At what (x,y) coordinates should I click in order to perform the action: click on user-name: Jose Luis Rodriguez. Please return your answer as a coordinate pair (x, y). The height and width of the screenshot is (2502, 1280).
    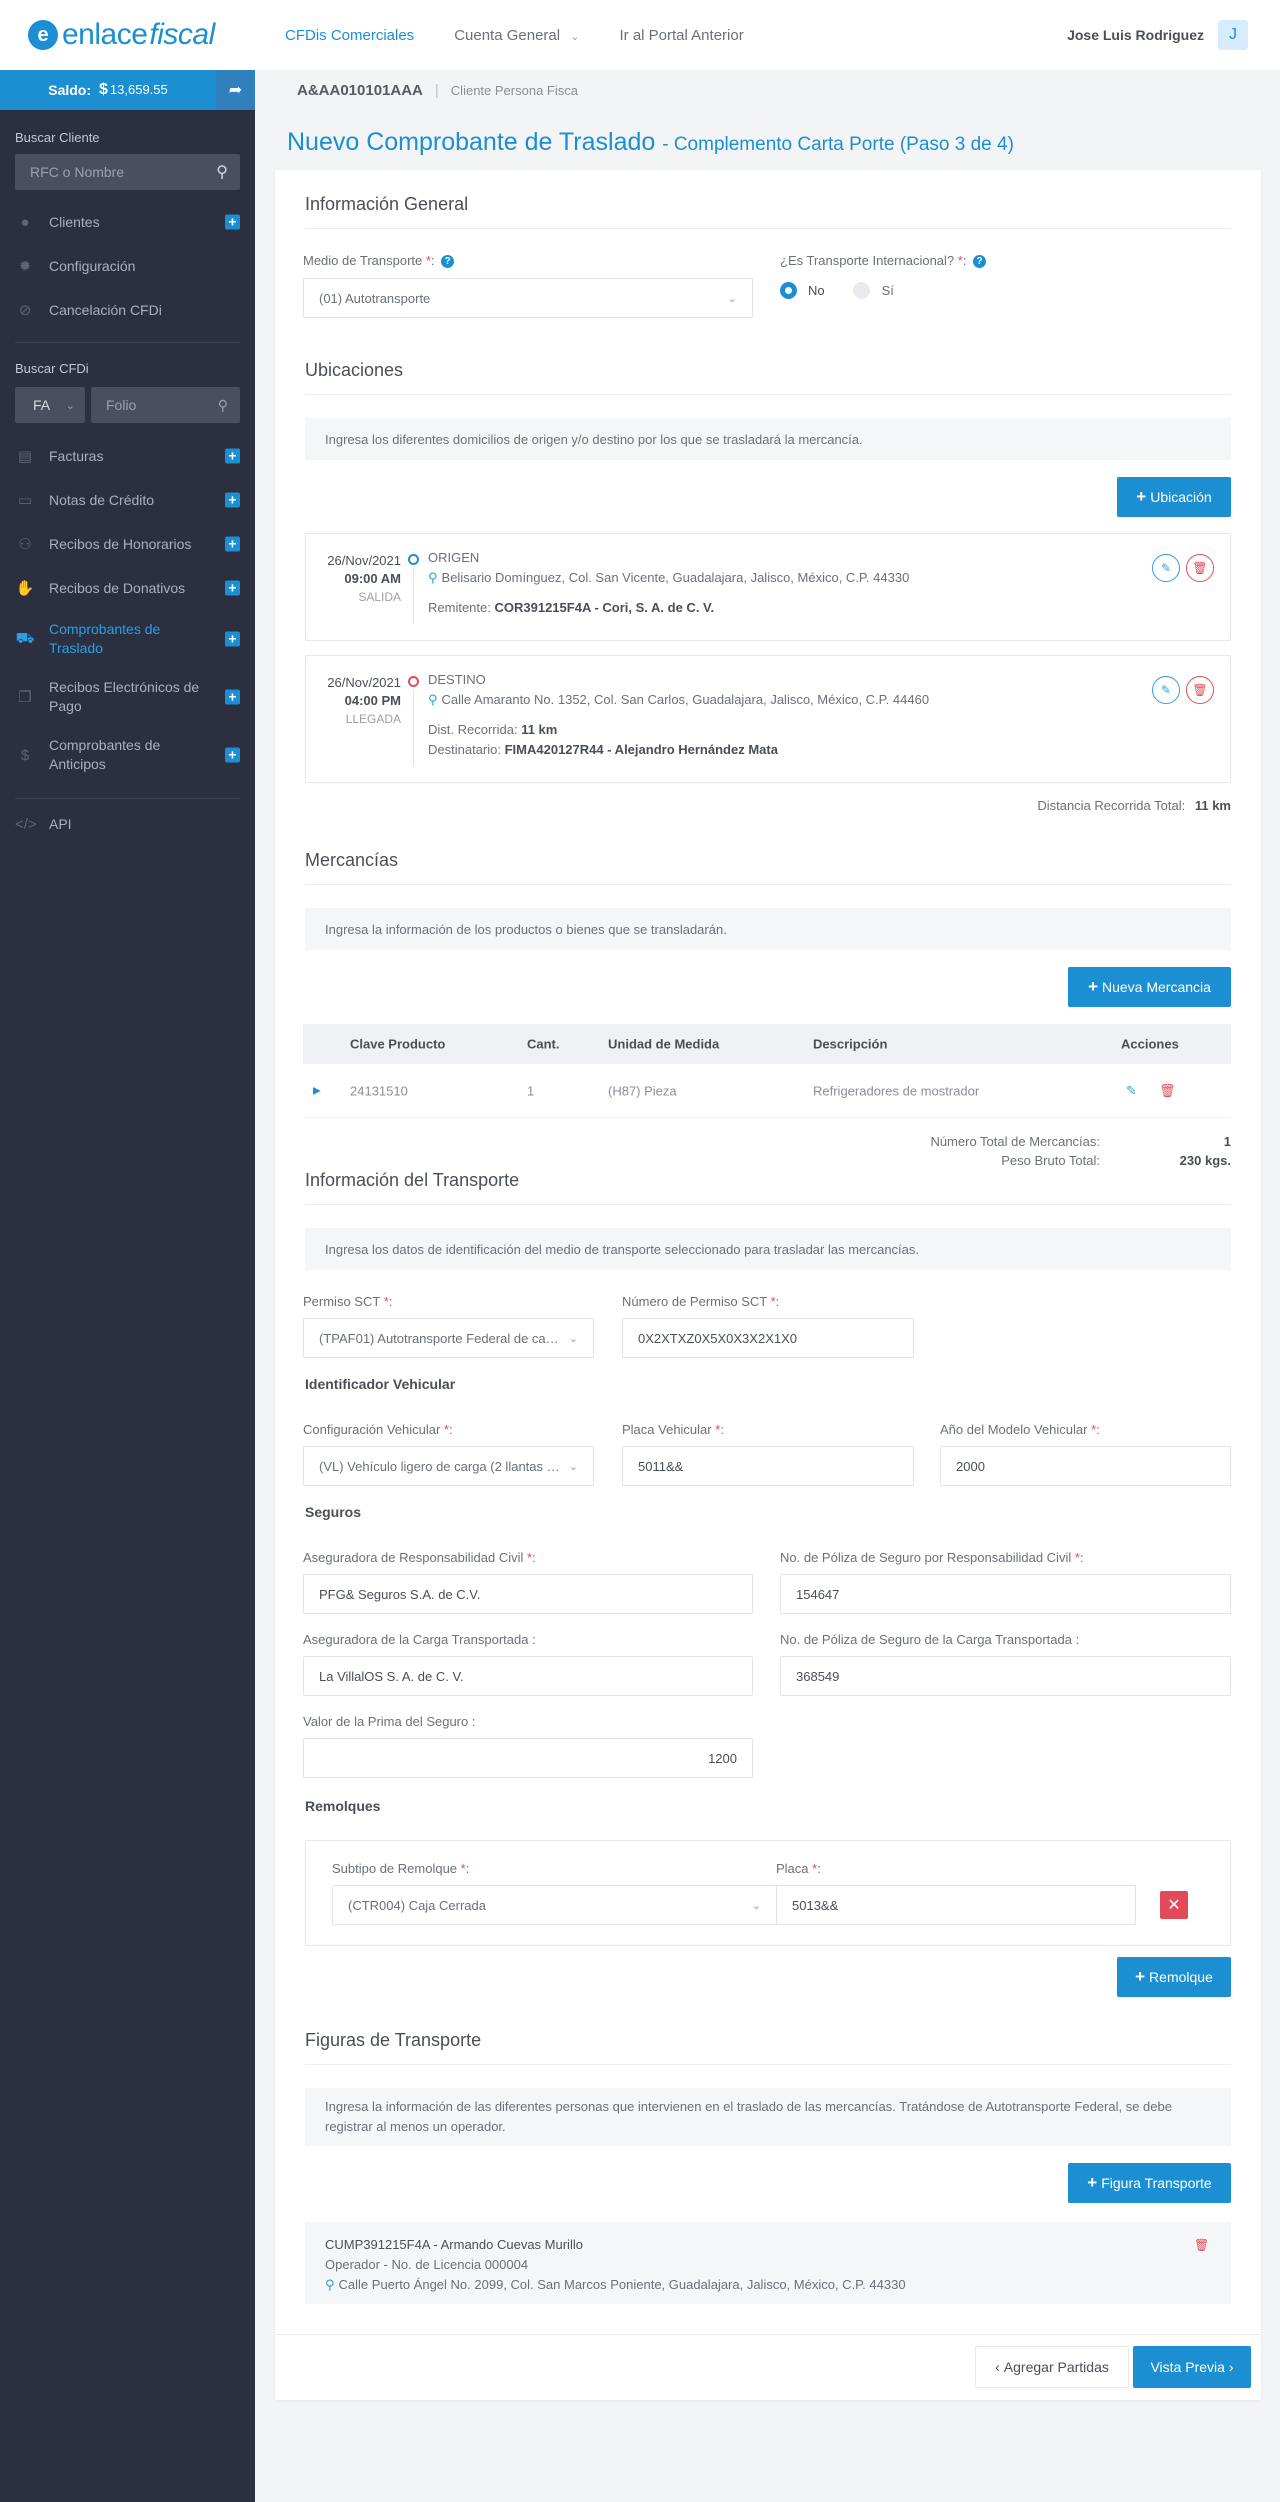
    Looking at the image, I should click on (1135, 35).